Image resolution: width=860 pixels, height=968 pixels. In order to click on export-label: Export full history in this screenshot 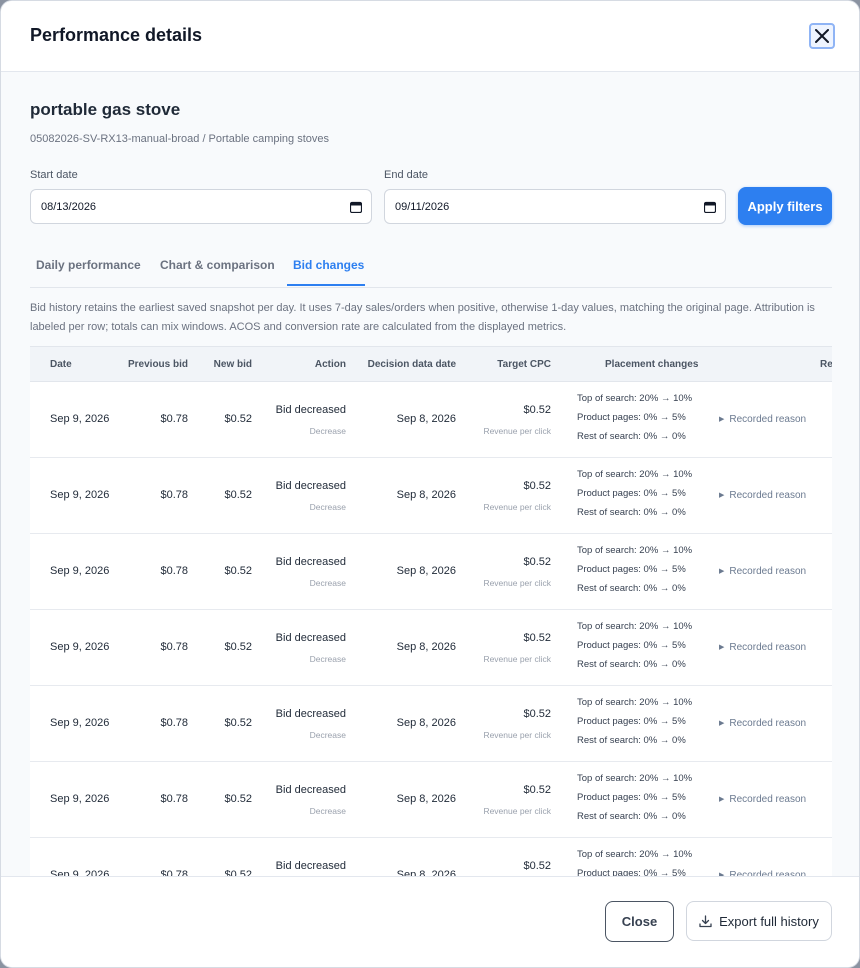, I will do `click(769, 921)`.